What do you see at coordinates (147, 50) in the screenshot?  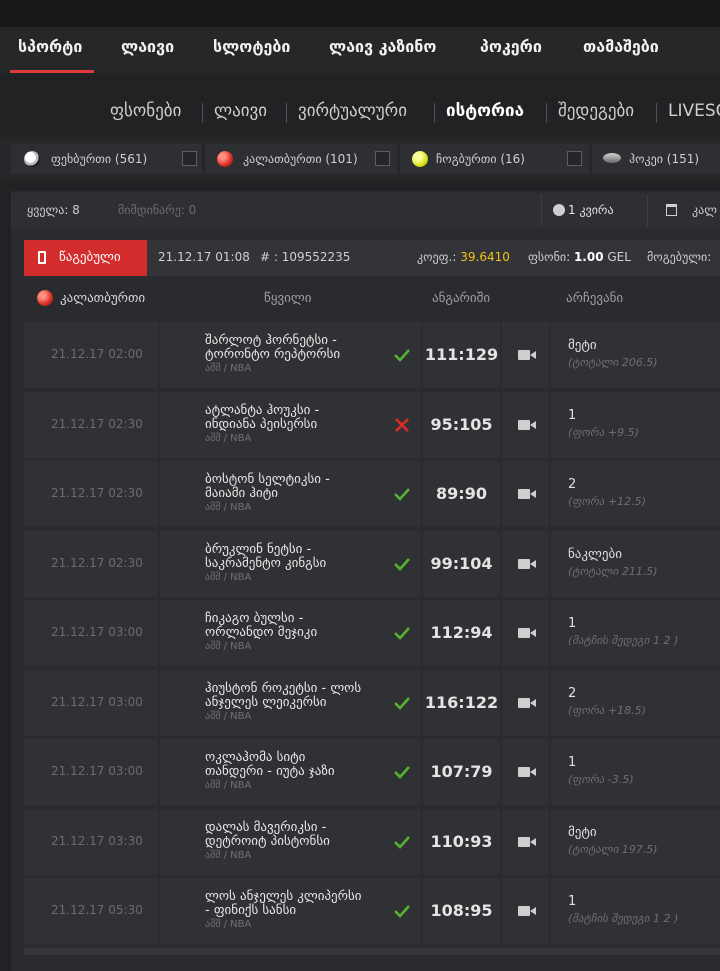 I see `nav-item-live: ლაივი` at bounding box center [147, 50].